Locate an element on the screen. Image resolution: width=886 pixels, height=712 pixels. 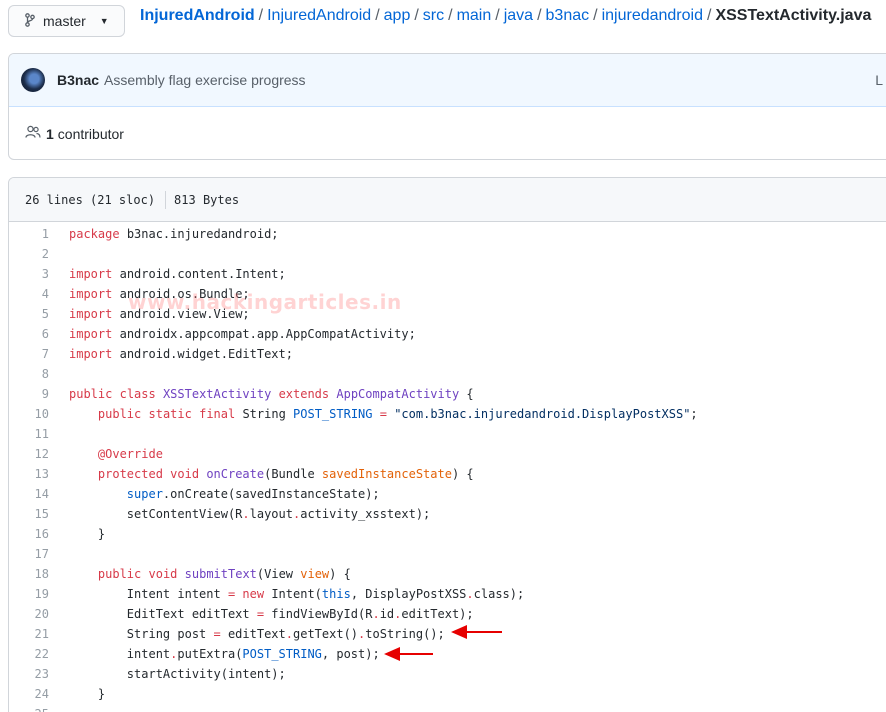
breadcrumb-link: app is located at coordinates (397, 15).